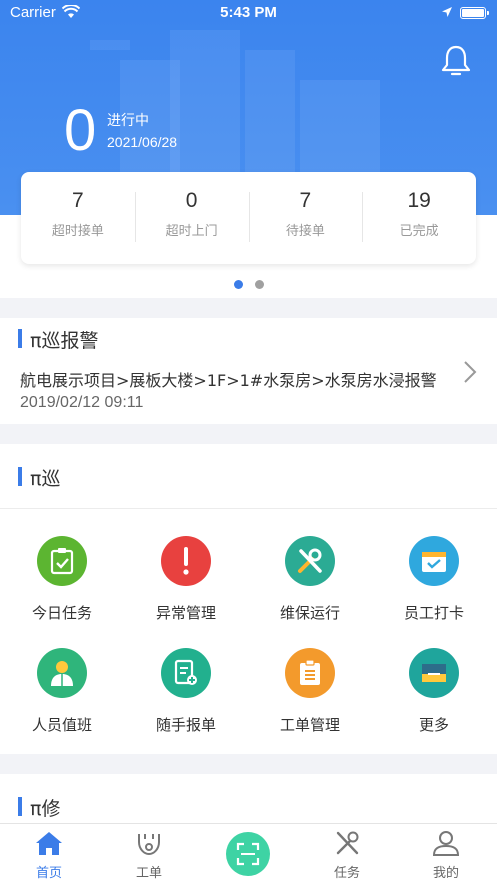 This screenshot has height=883, width=497. I want to click on grid-item-label: 异常管理, so click(185, 613).